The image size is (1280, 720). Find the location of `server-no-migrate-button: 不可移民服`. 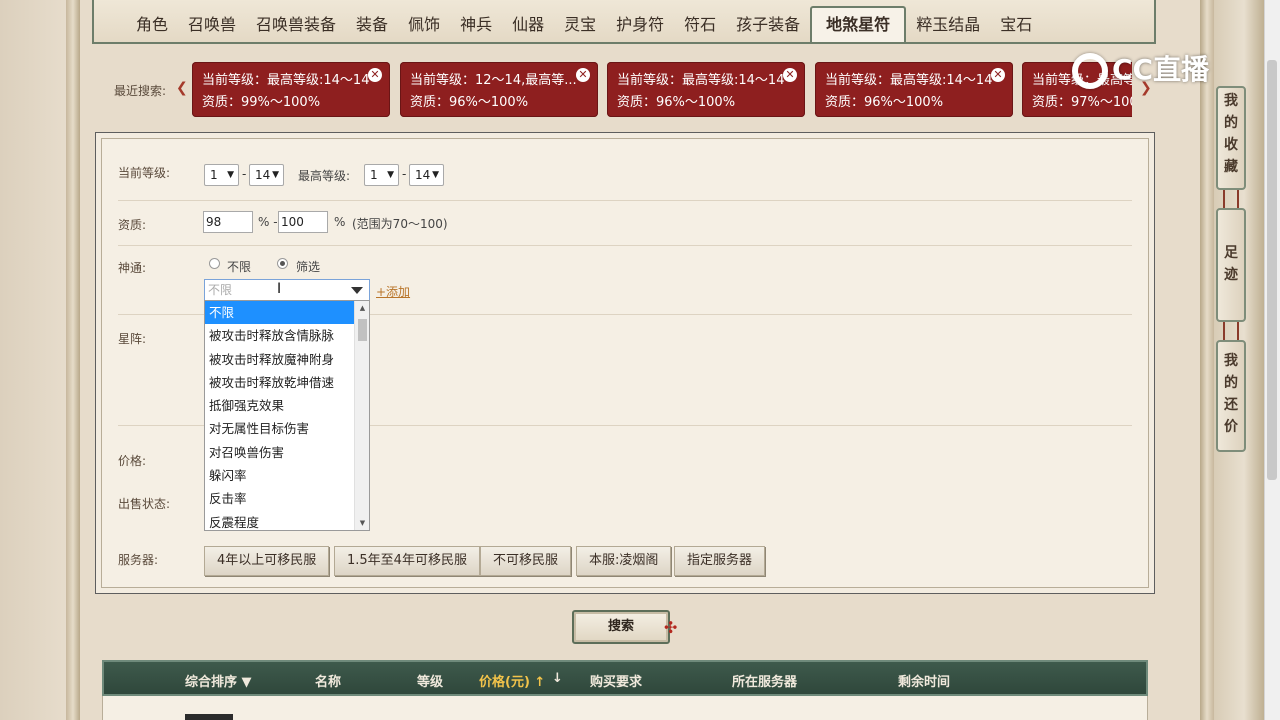

server-no-migrate-button: 不可移民服 is located at coordinates (526, 561).